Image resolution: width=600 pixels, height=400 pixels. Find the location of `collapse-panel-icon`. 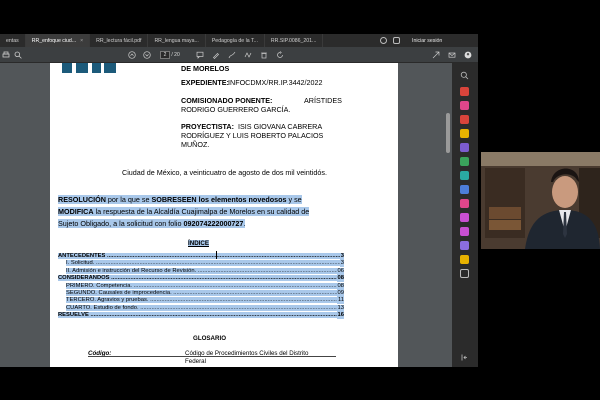

collapse-panel-icon is located at coordinates (464, 357).